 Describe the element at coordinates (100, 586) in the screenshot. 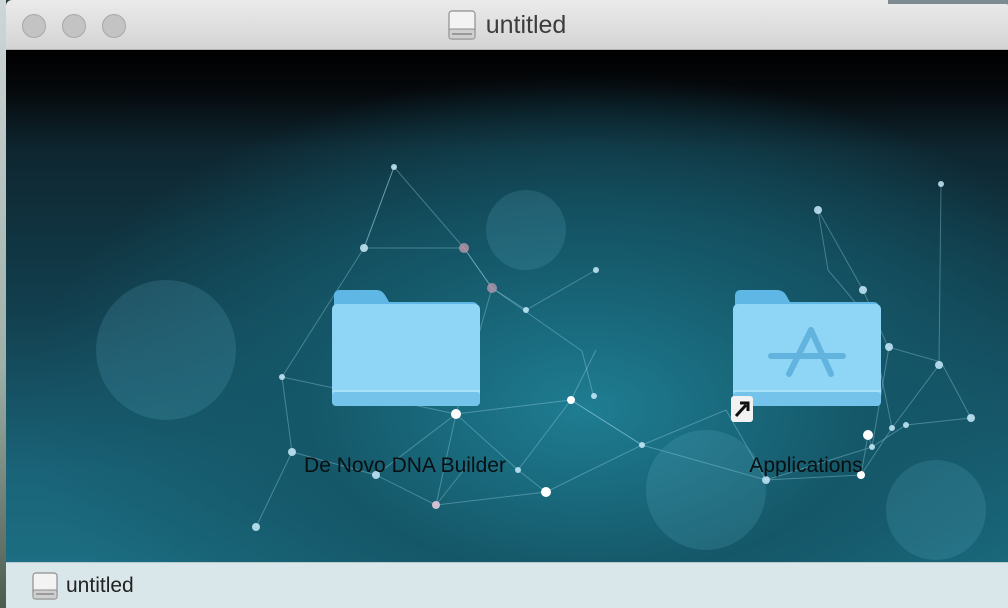

I see `path-bar-label: untitled` at that location.